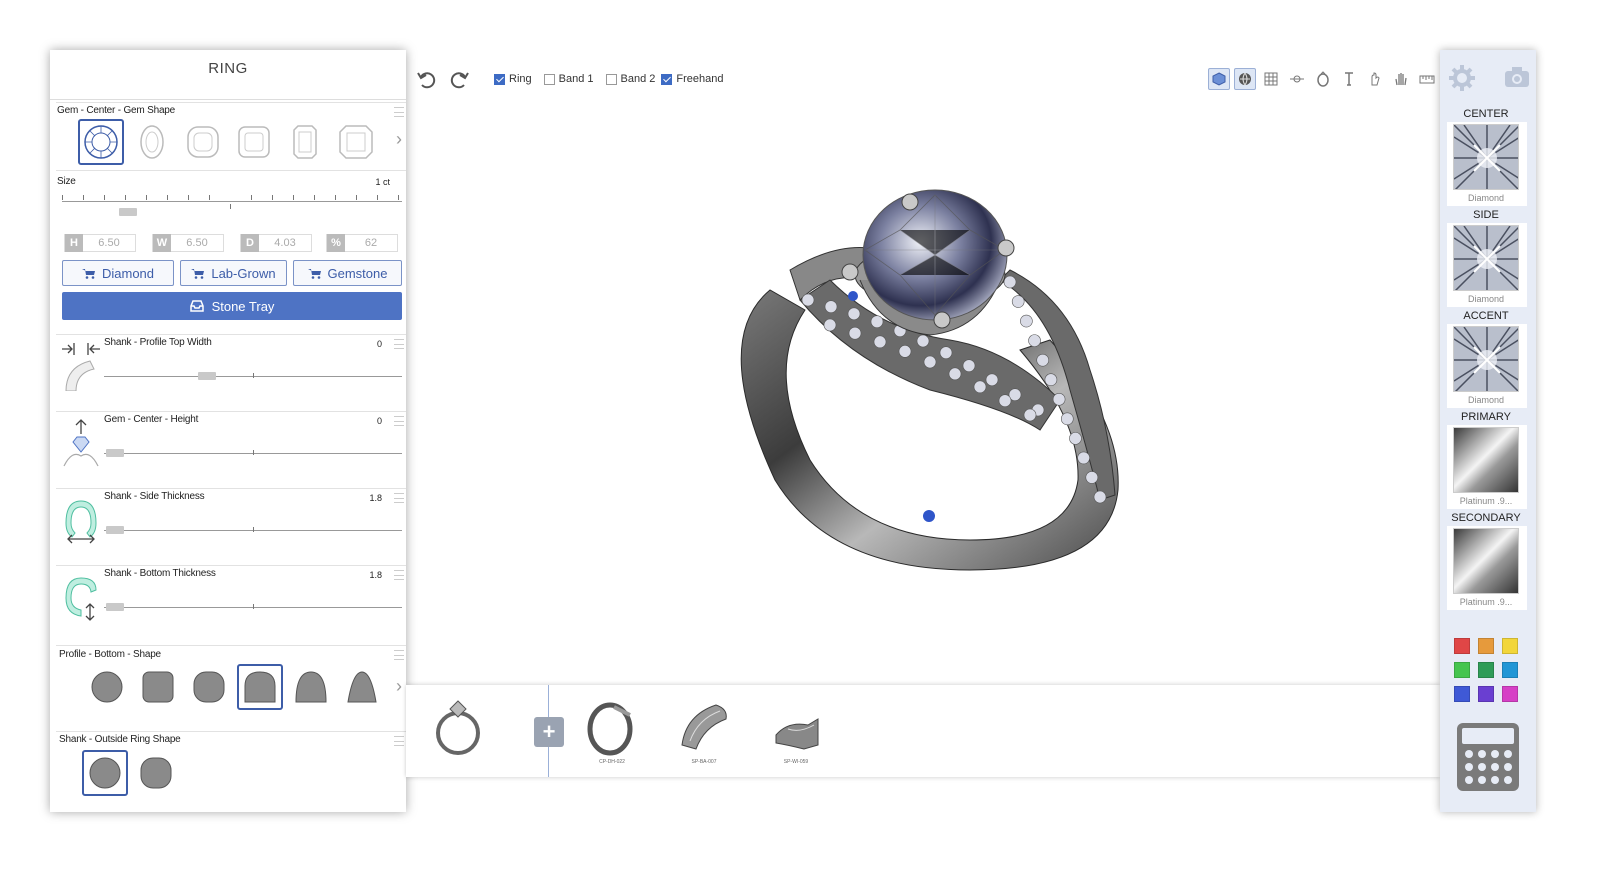  Describe the element at coordinates (1245, 79) in the screenshot. I see `environment-button` at that location.